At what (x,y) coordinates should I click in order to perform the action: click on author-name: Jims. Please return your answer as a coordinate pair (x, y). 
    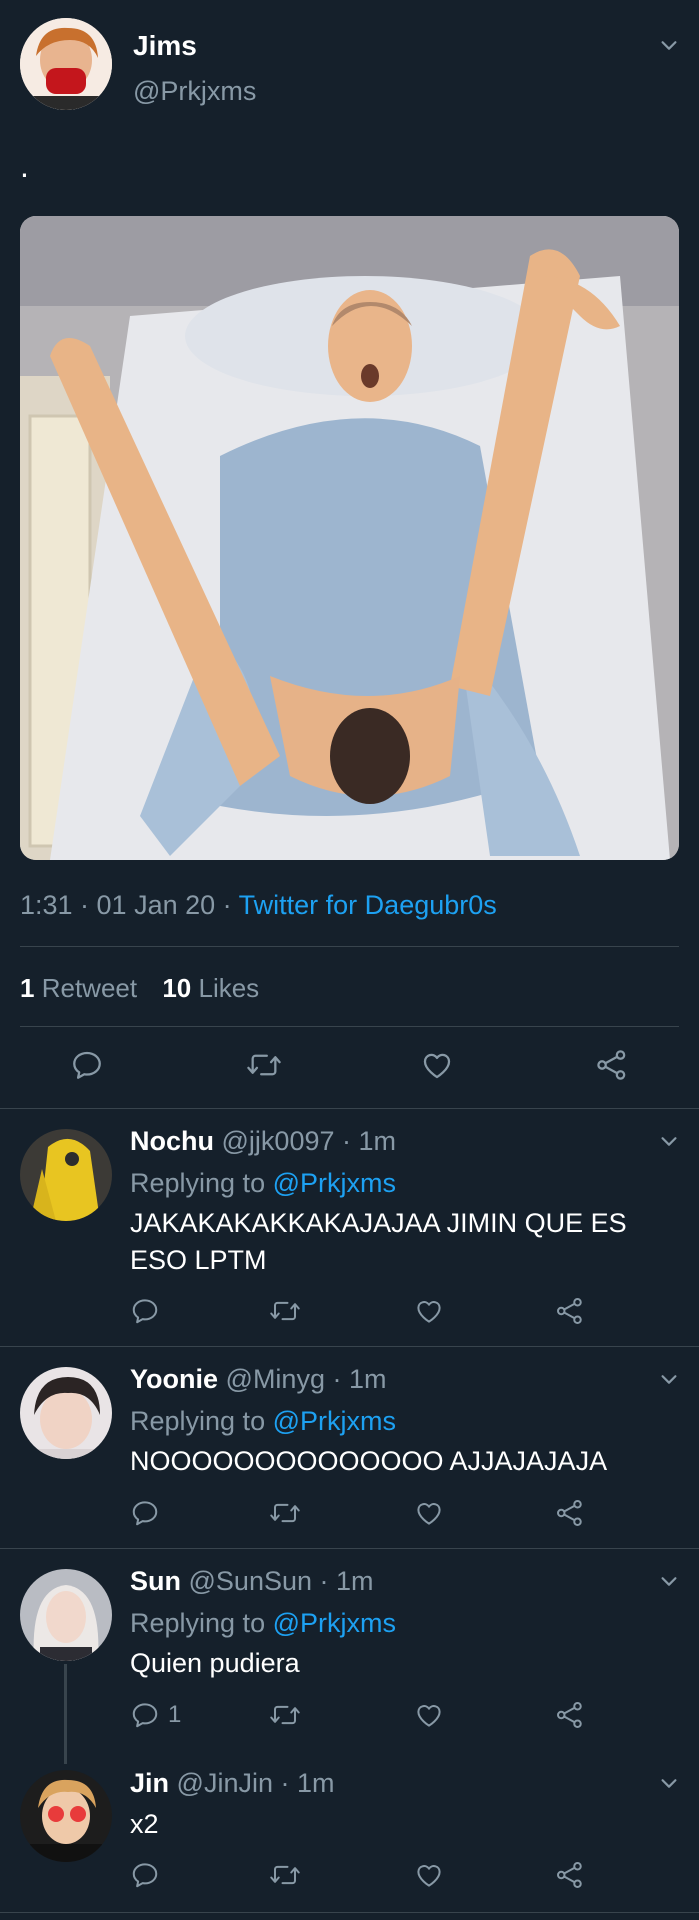
    Looking at the image, I should click on (165, 46).